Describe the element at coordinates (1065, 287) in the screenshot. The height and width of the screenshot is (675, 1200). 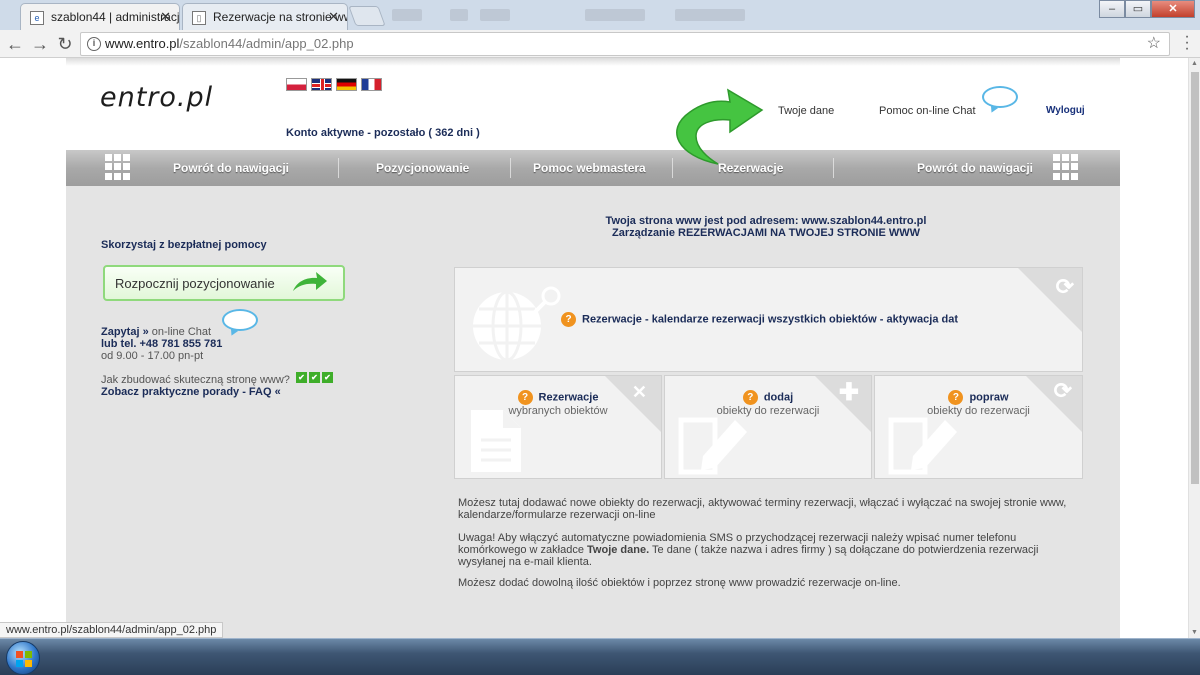
I see `refresh-icon: ⟳` at that location.